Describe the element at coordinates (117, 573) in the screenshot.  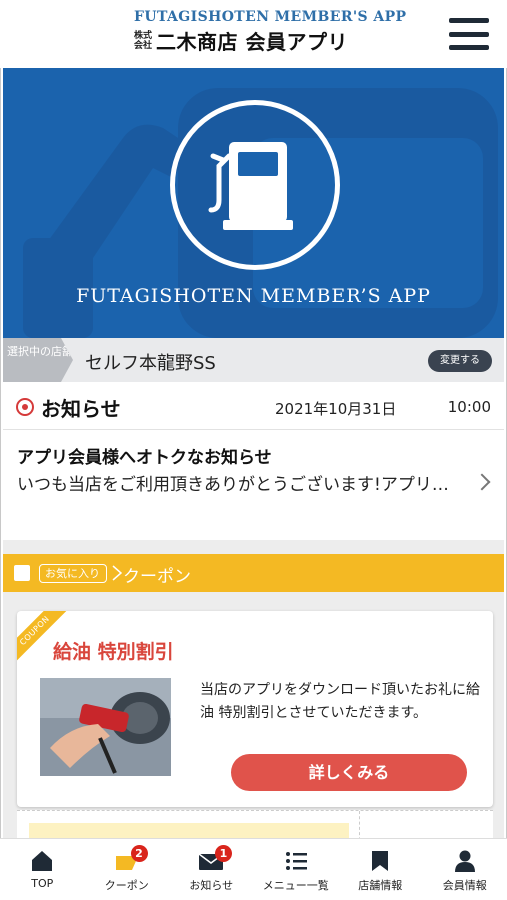
I see `arrow-right-icon` at that location.